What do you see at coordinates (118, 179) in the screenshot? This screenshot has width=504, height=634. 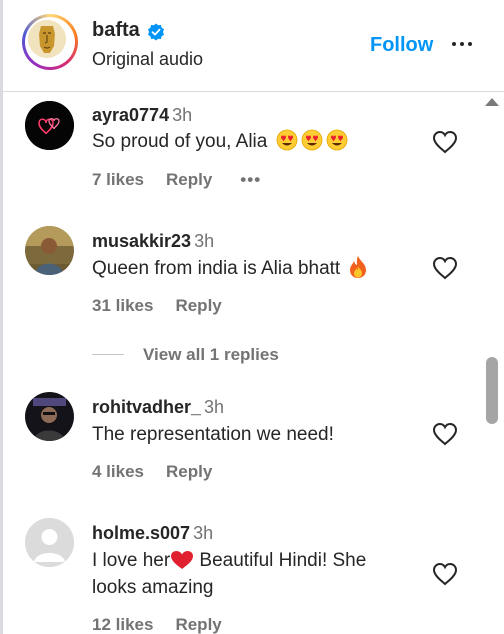 I see `likes-count: 7 likes` at bounding box center [118, 179].